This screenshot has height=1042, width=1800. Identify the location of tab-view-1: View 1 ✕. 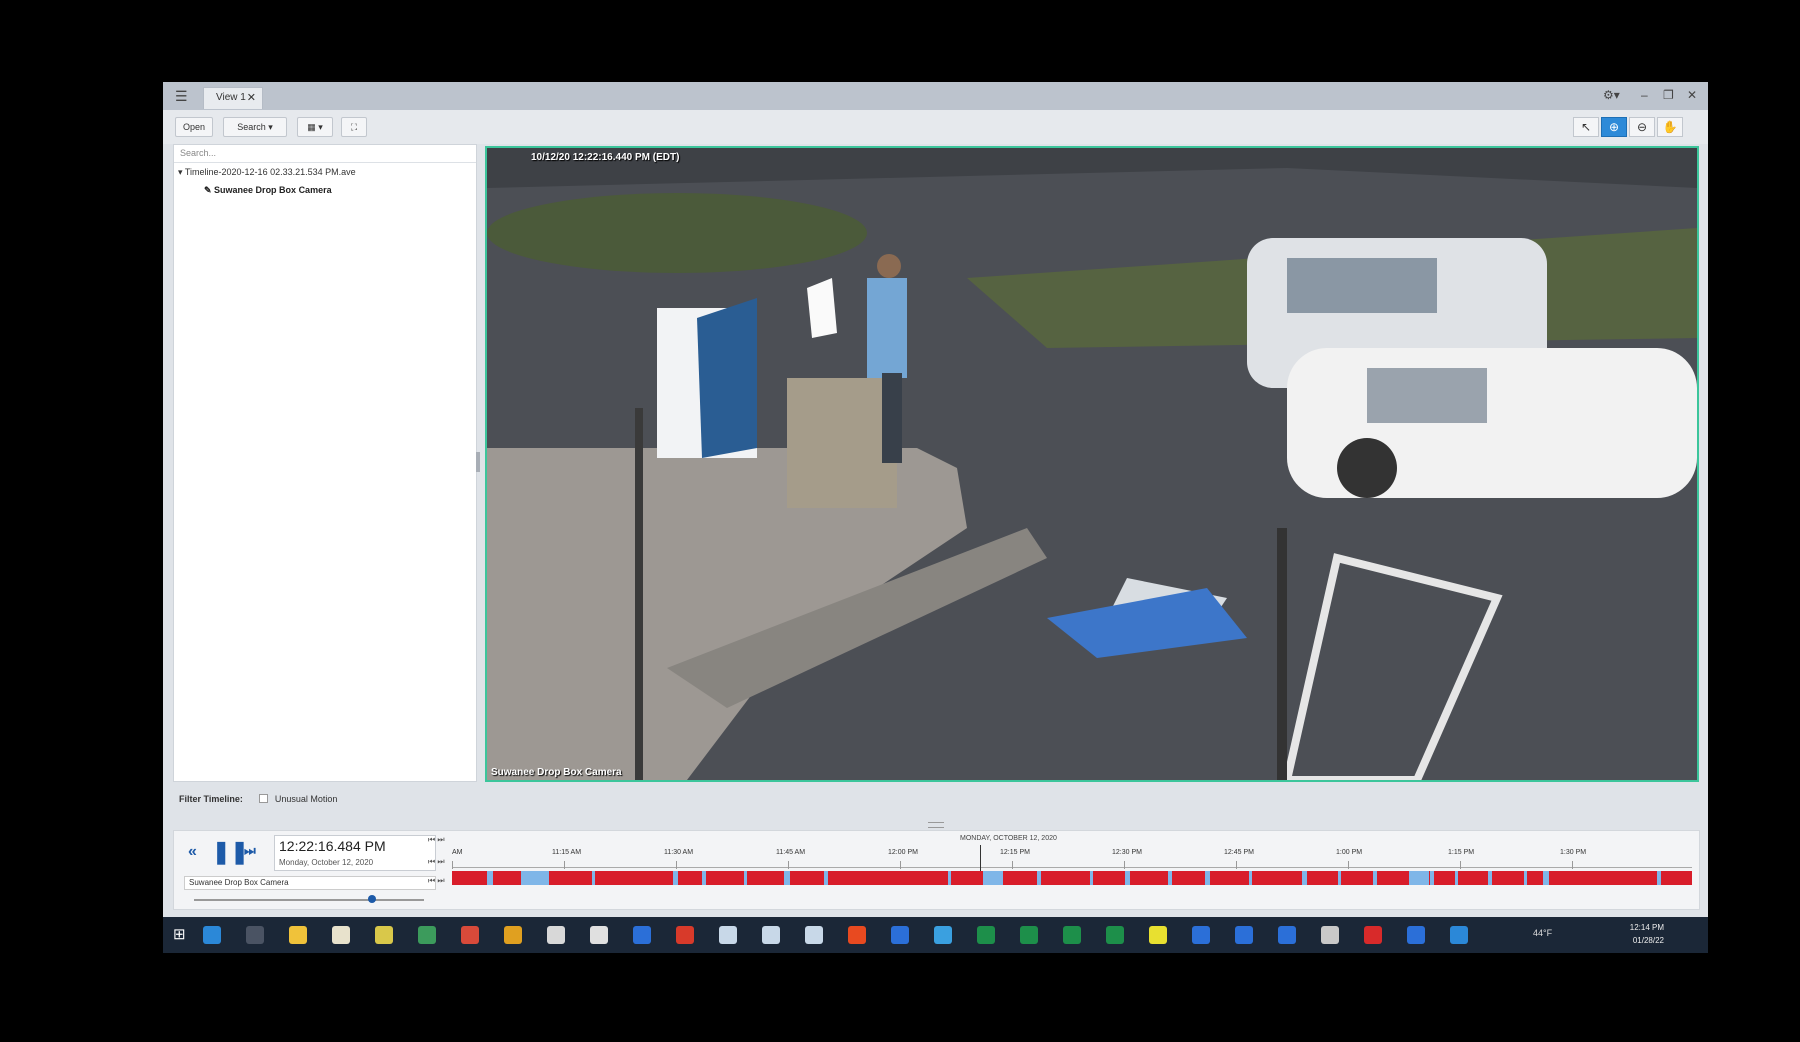
(233, 98).